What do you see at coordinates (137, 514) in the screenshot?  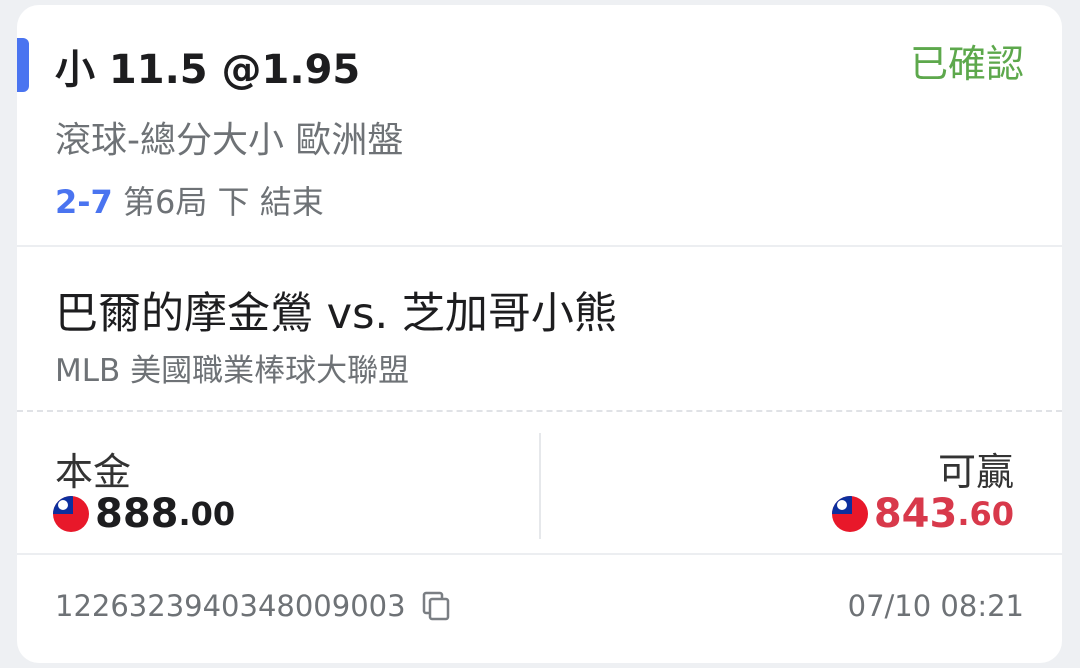 I see `stake-amount-integer: 888` at bounding box center [137, 514].